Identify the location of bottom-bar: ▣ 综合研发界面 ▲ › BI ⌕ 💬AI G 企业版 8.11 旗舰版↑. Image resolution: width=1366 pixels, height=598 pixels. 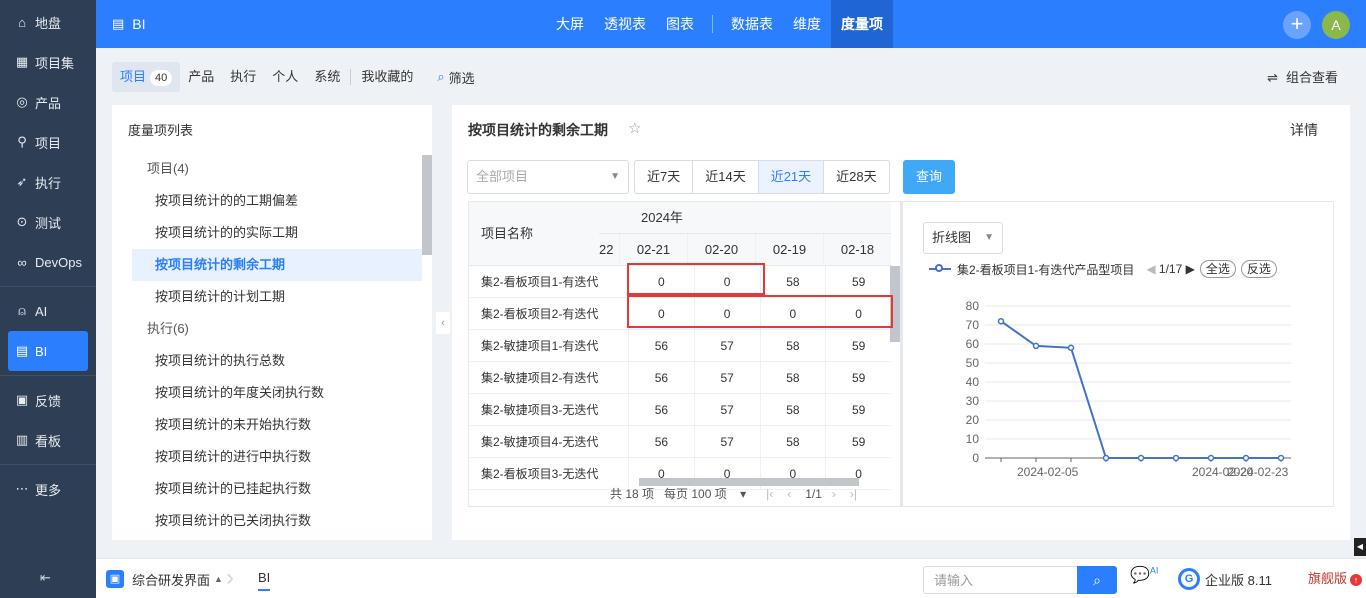
(731, 578).